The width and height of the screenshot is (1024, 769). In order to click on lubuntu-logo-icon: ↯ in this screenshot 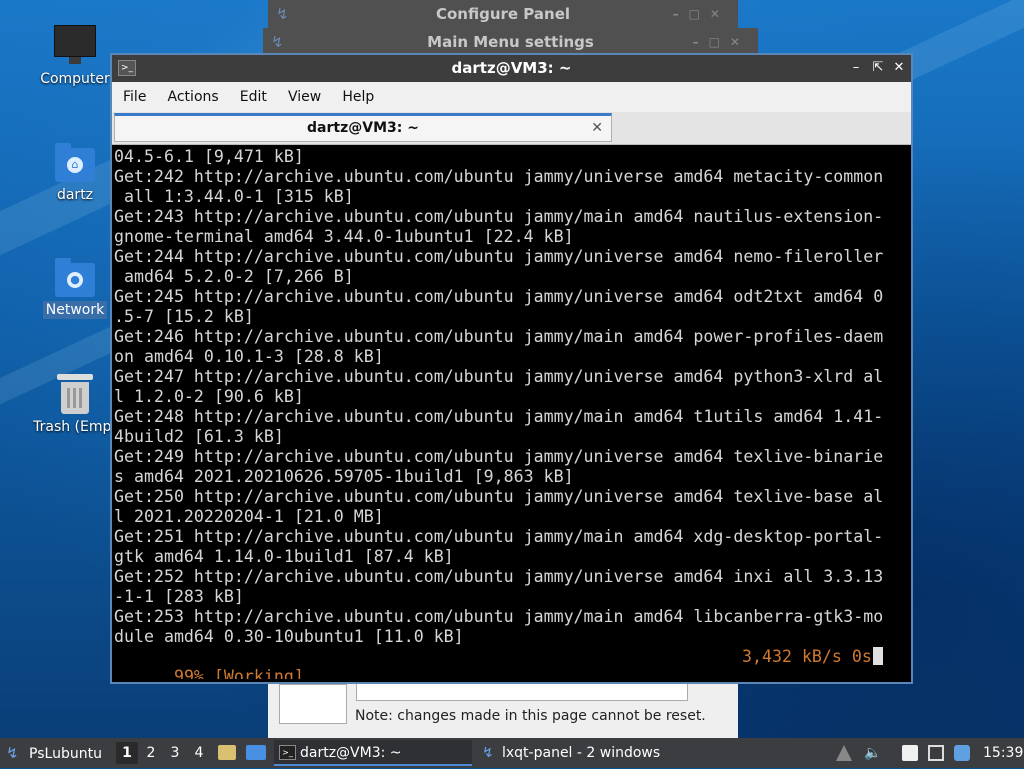, I will do `click(12, 753)`.